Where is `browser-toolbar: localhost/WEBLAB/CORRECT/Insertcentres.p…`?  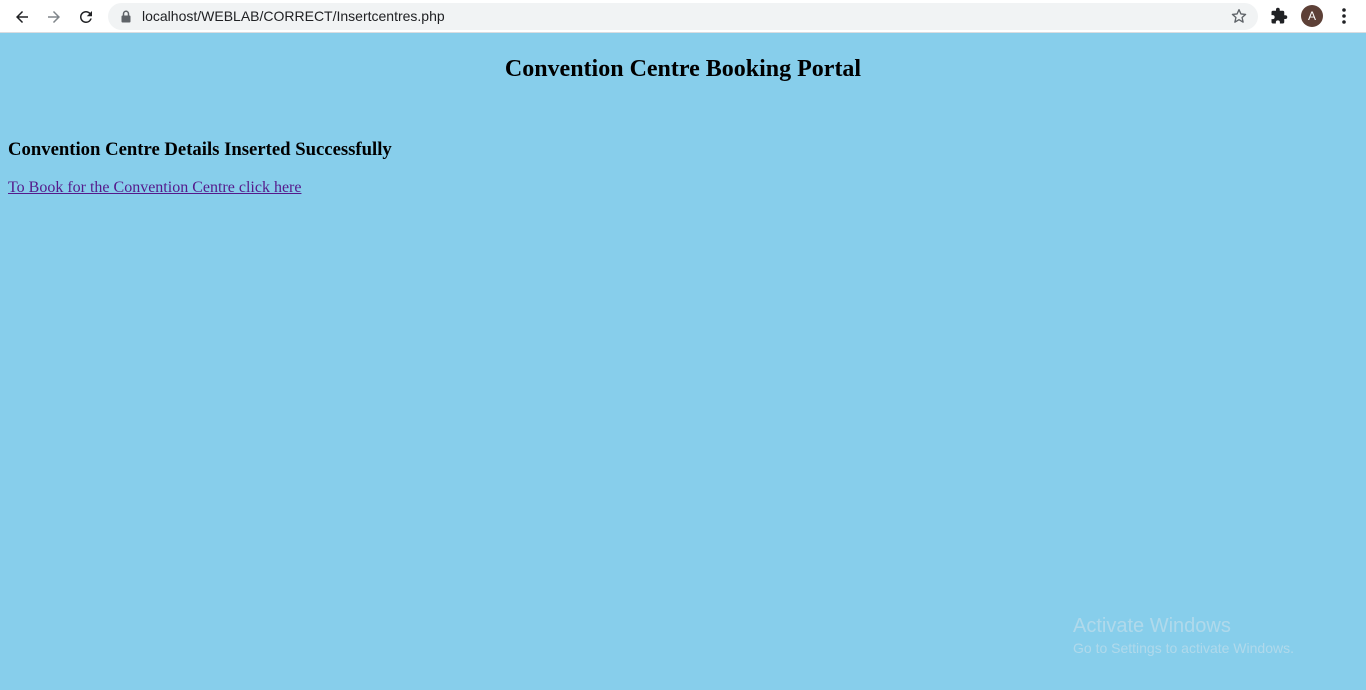
browser-toolbar: localhost/WEBLAB/CORRECT/Insertcentres.p… is located at coordinates (683, 16).